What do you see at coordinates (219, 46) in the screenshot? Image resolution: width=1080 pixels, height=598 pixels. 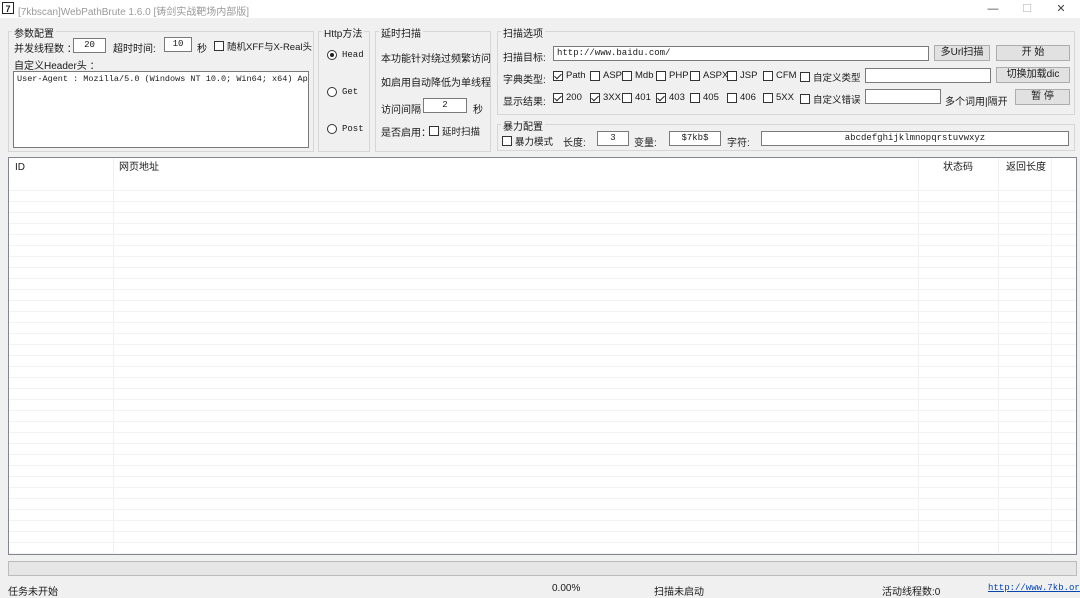 I see `random-xff-check-box` at bounding box center [219, 46].